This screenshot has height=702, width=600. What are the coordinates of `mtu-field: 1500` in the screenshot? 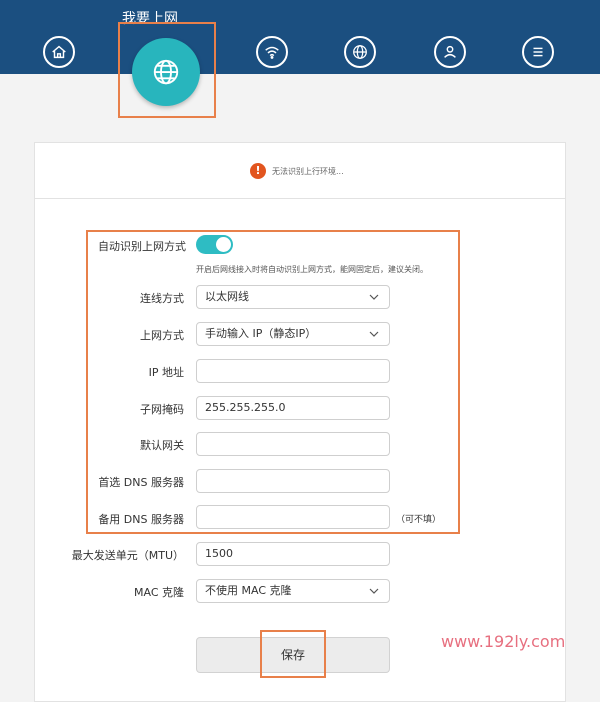 It's located at (293, 554).